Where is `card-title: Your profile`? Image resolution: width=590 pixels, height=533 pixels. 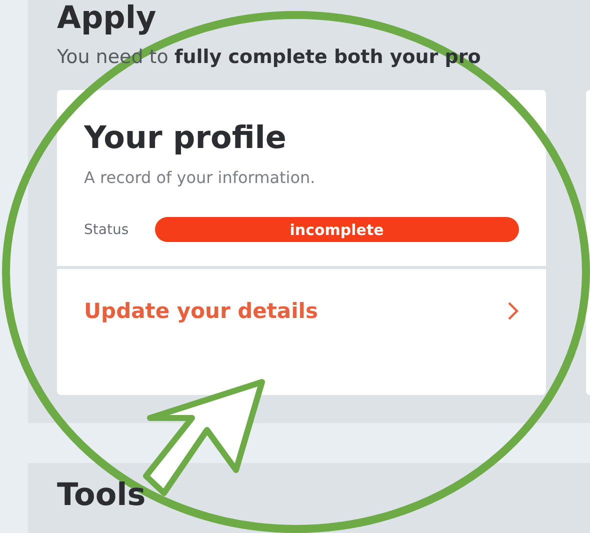
card-title: Your profile is located at coordinates (186, 138).